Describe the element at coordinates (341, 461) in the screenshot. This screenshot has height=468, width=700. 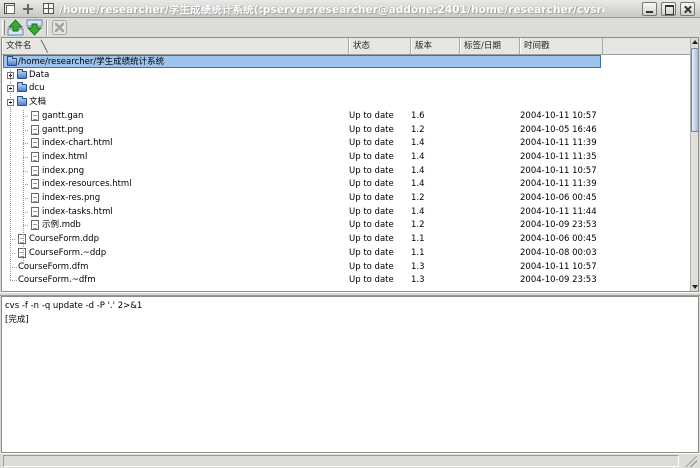
I see `status-text` at that location.